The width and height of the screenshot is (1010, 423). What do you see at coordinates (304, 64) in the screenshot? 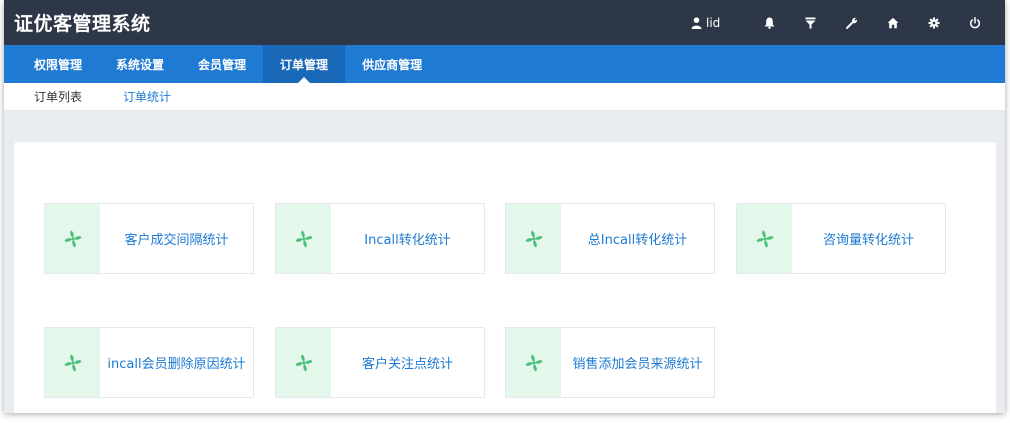
I see `nav-item-orders: 订单管理` at bounding box center [304, 64].